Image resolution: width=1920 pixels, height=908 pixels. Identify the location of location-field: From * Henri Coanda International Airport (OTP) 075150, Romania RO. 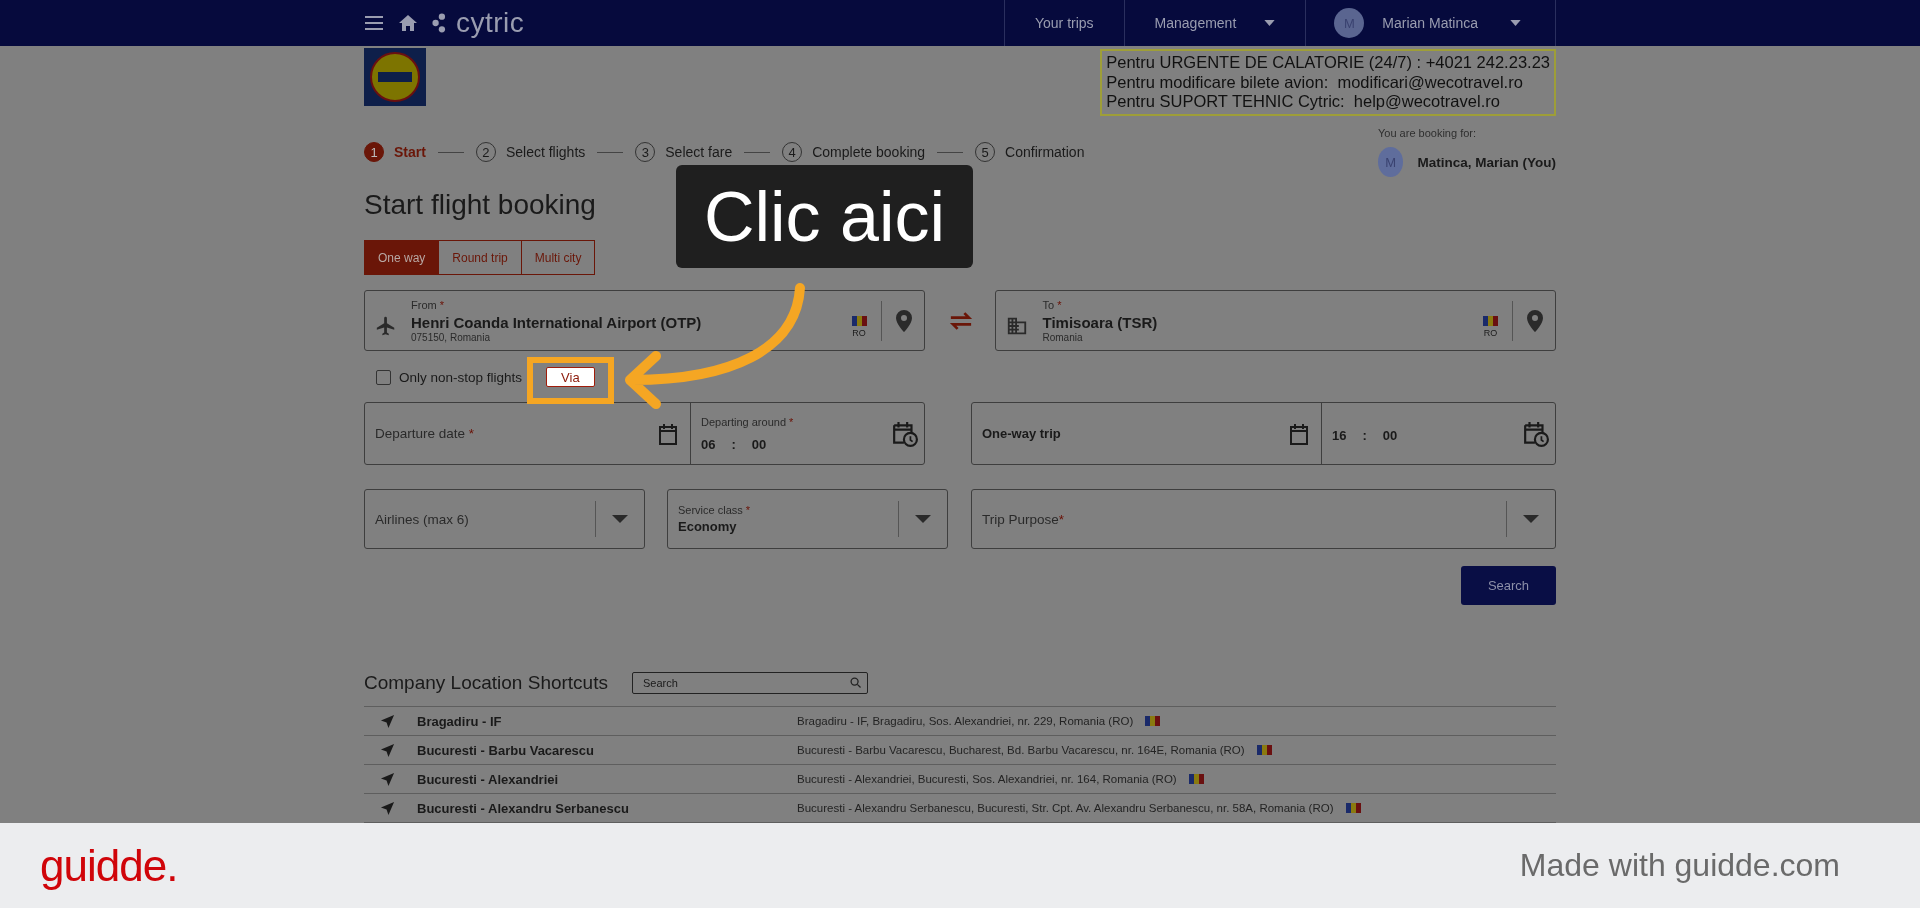
(644, 320).